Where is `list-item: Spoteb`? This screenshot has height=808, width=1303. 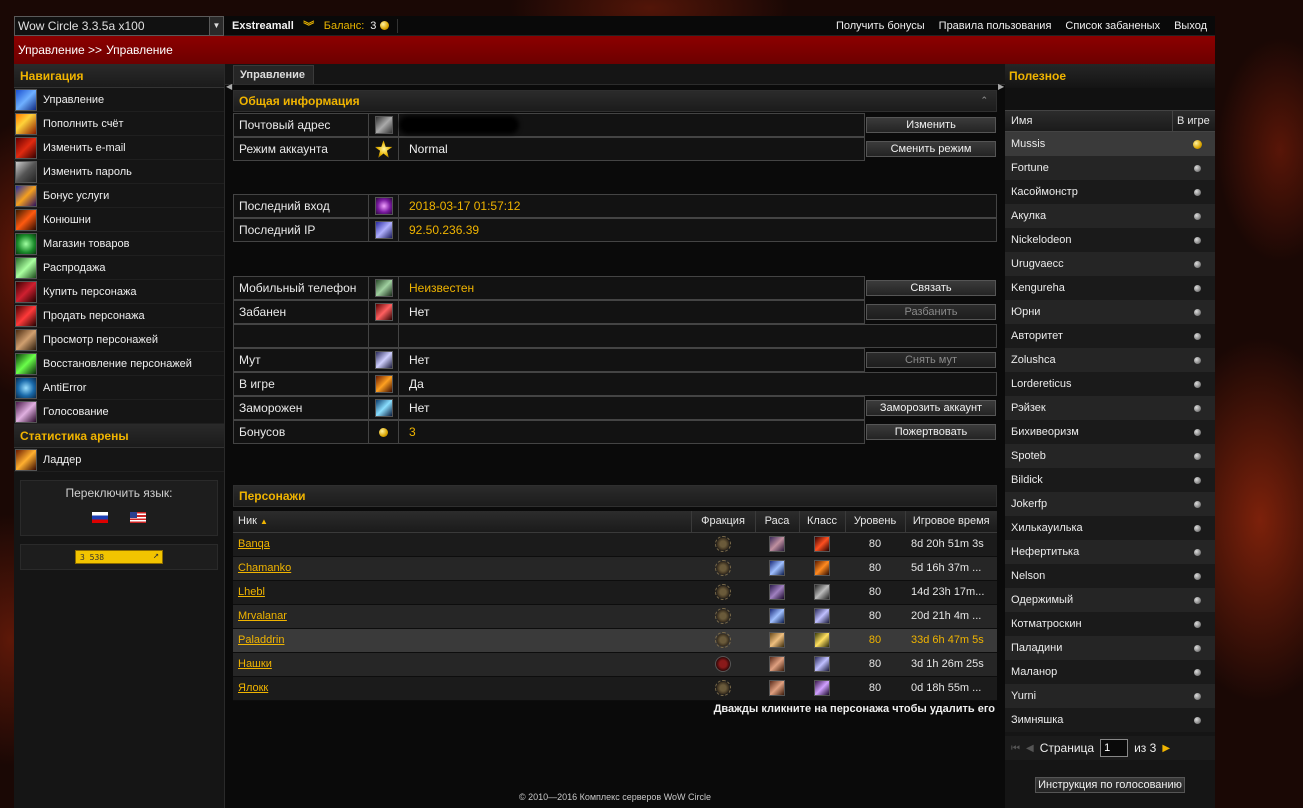
list-item: Spoteb is located at coordinates (1110, 456).